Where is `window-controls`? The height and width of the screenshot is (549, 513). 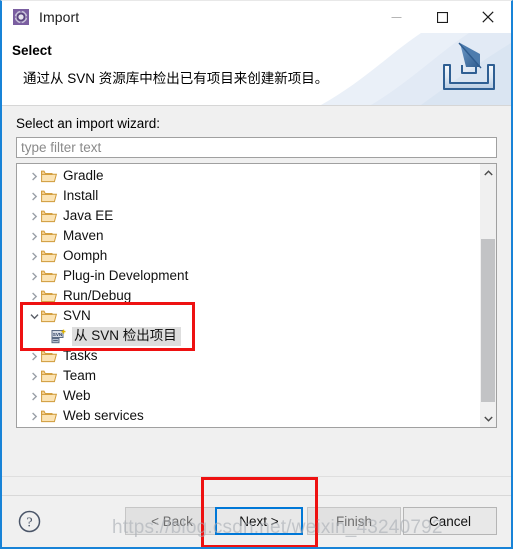 window-controls is located at coordinates (442, 17).